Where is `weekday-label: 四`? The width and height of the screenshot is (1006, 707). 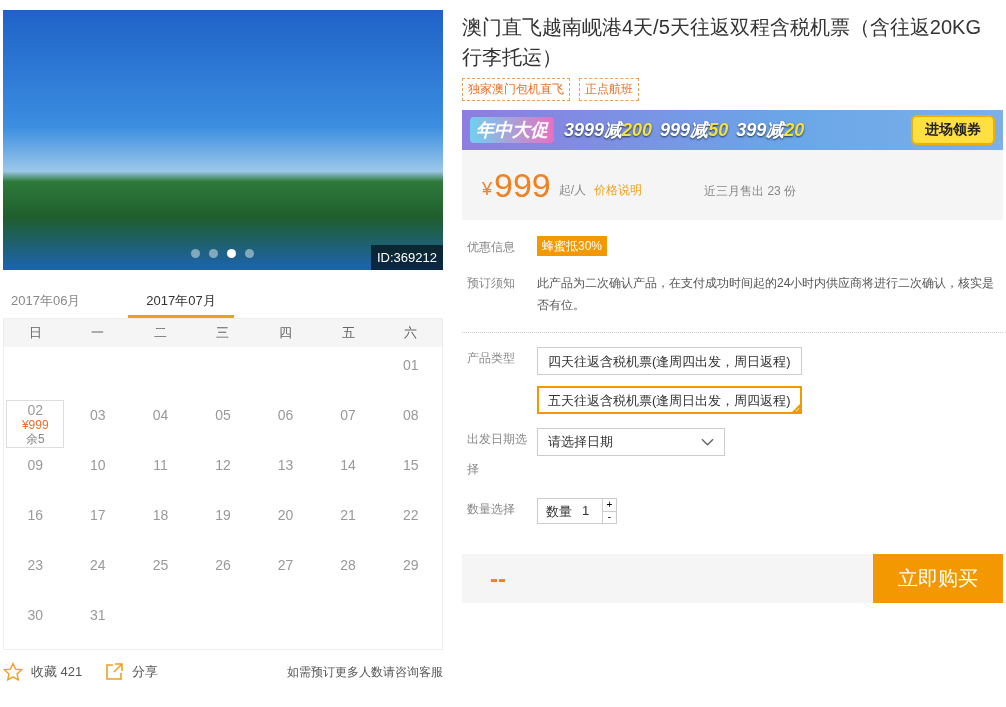
weekday-label: 四 is located at coordinates (286, 333).